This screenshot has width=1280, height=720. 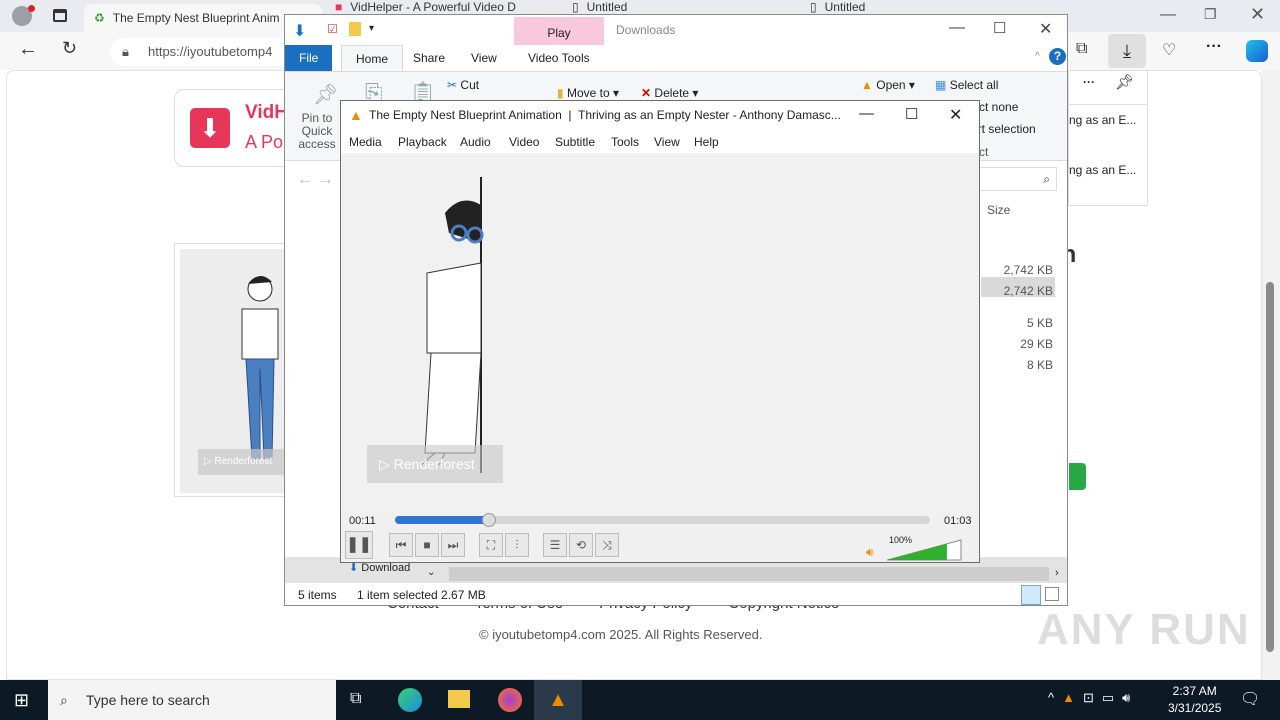 I want to click on window-title: Downloads, so click(x=646, y=30).